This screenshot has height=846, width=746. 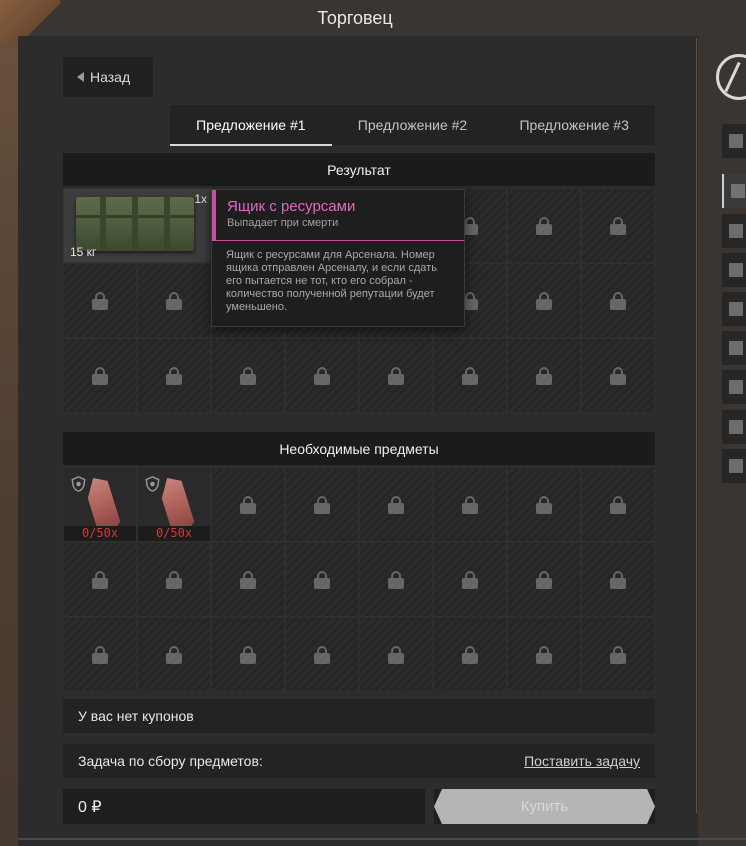 I want to click on buy-button-label: Купить, so click(x=544, y=806).